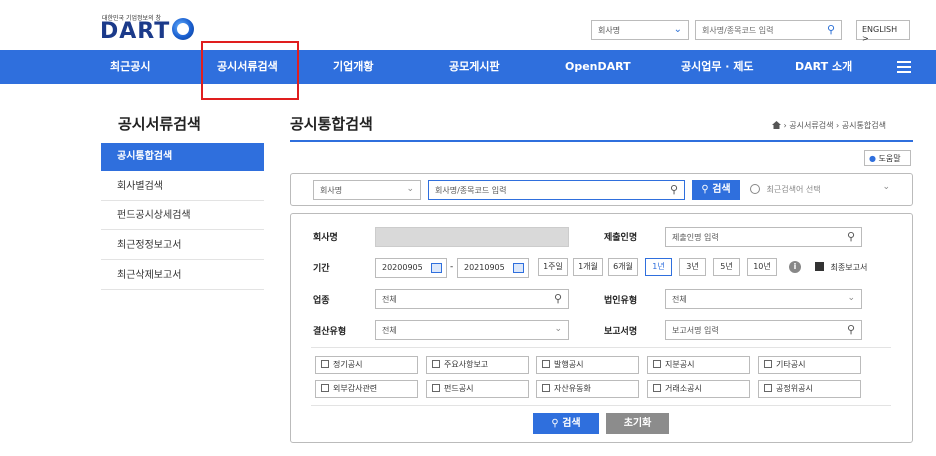 The height and width of the screenshot is (456, 936). Describe the element at coordinates (556, 190) in the screenshot. I see `company-search-input: 회사명/종목코드 입력 ⚲` at that location.